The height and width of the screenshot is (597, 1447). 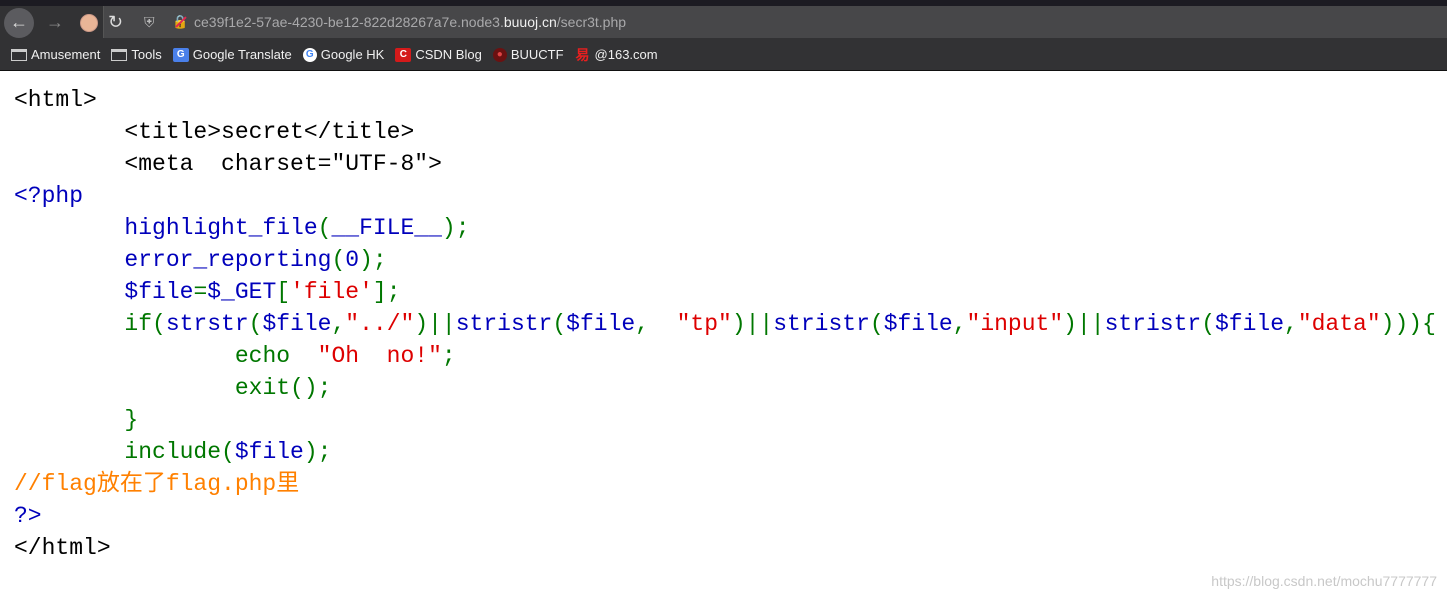 I want to click on reload-button: ↻, so click(x=115, y=22).